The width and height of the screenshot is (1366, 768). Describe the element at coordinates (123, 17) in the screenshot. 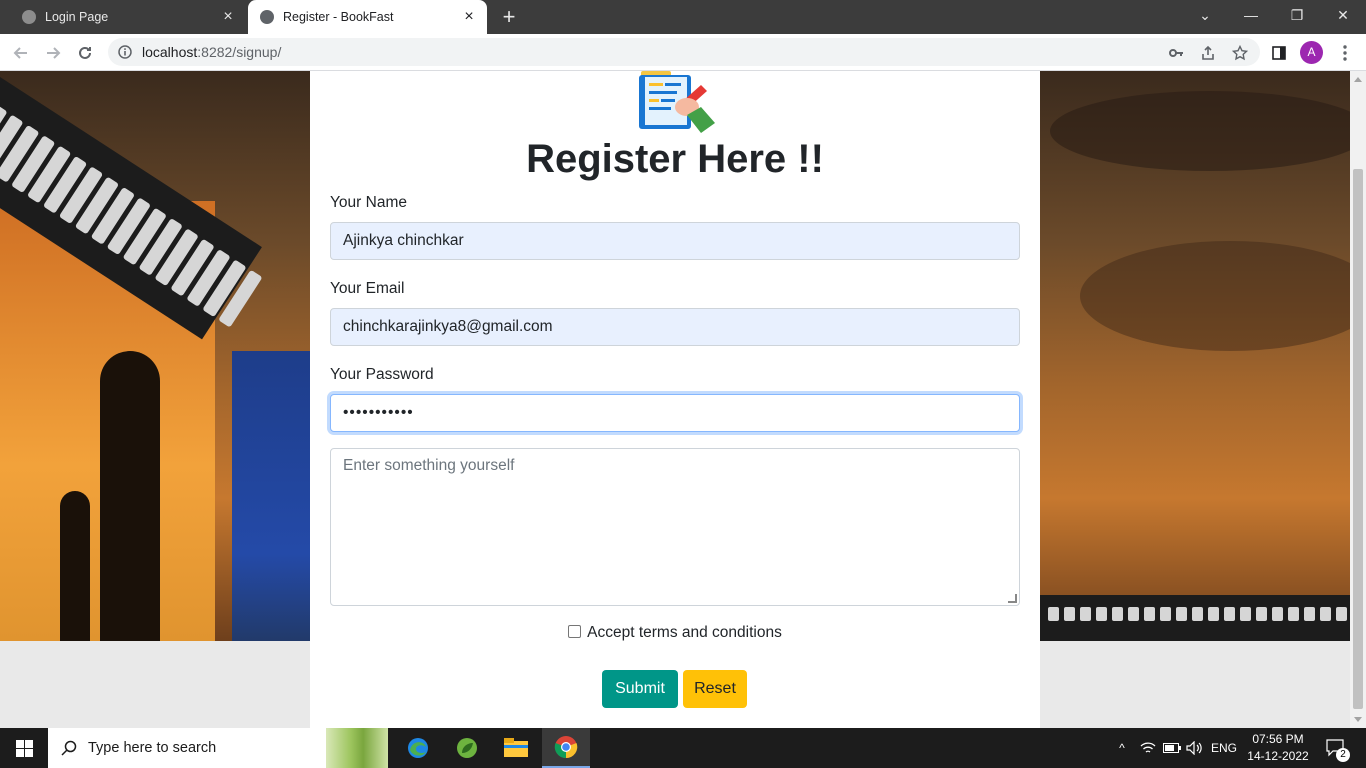

I see `tab-login-page: Login Page ×` at that location.